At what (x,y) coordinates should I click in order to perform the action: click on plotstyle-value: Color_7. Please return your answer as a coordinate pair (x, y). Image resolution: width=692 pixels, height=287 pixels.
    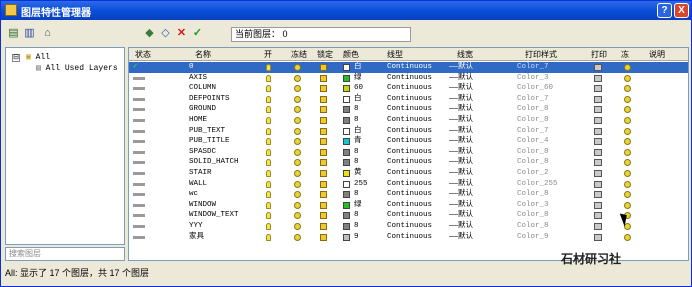
    Looking at the image, I should click on (533, 99).